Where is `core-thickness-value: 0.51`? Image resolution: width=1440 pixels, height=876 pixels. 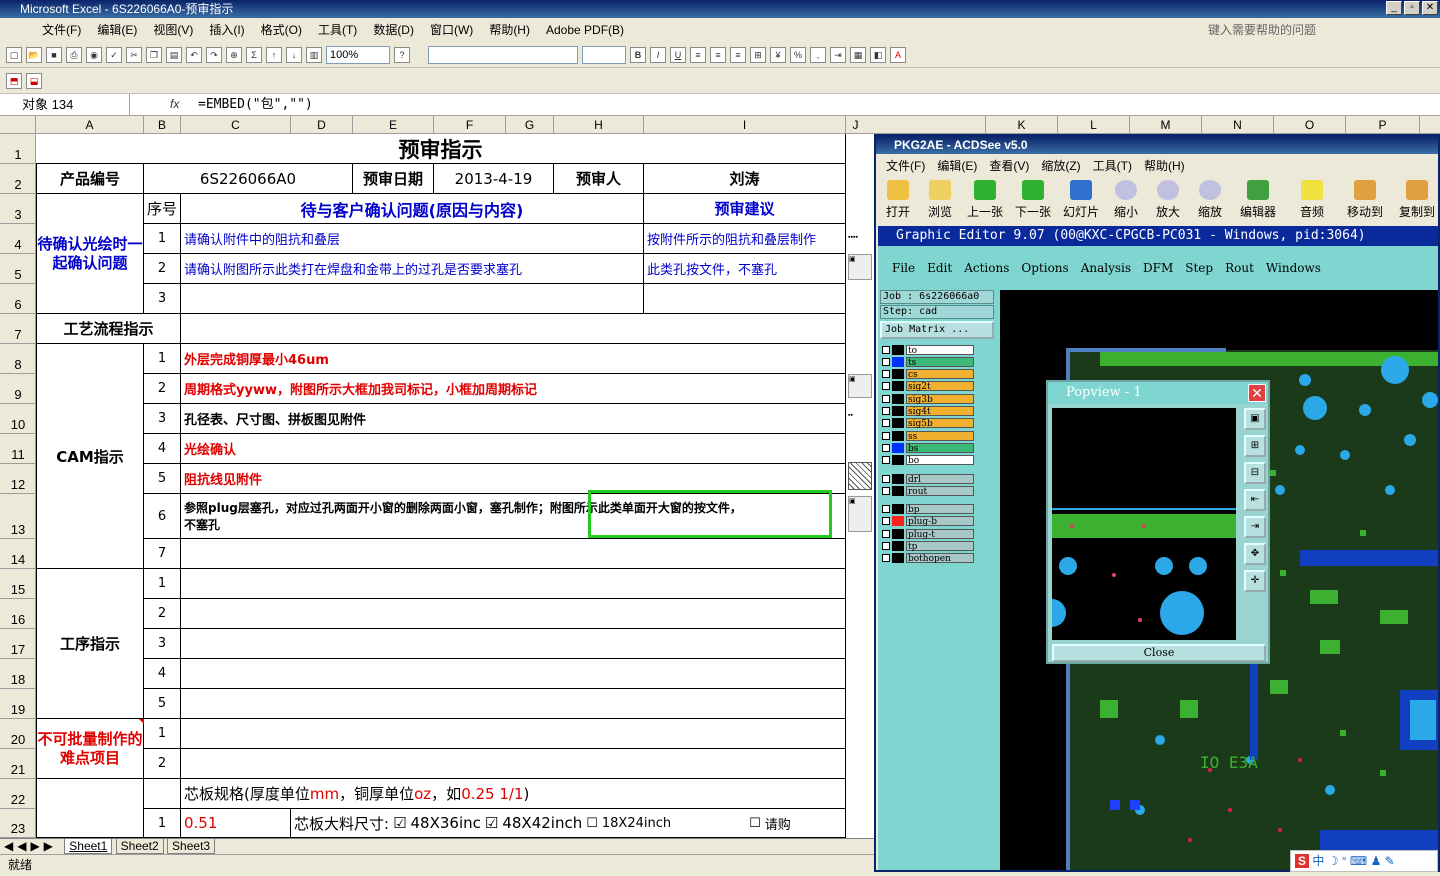
core-thickness-value: 0.51 is located at coordinates (236, 823).